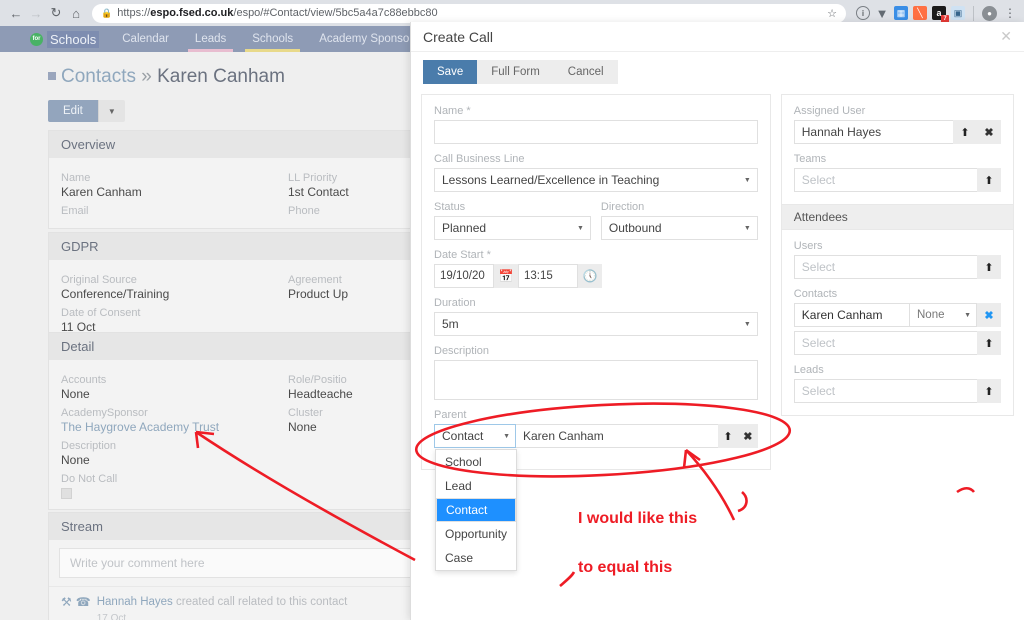 The width and height of the screenshot is (1024, 620). What do you see at coordinates (931, 315) in the screenshot?
I see `contact-attendee-status: None` at bounding box center [931, 315].